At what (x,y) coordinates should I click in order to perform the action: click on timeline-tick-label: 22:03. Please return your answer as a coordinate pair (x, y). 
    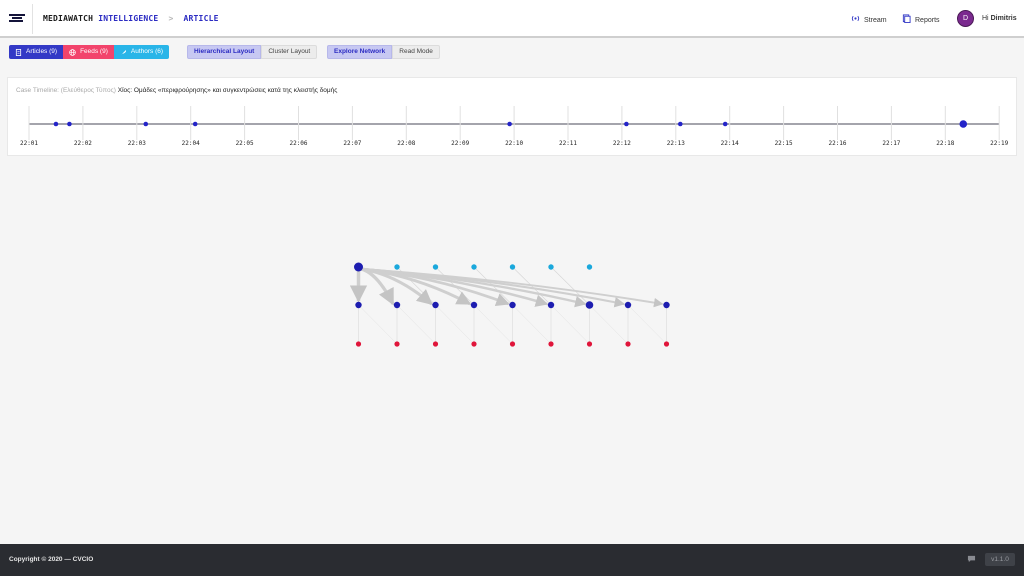
    Looking at the image, I should click on (137, 143).